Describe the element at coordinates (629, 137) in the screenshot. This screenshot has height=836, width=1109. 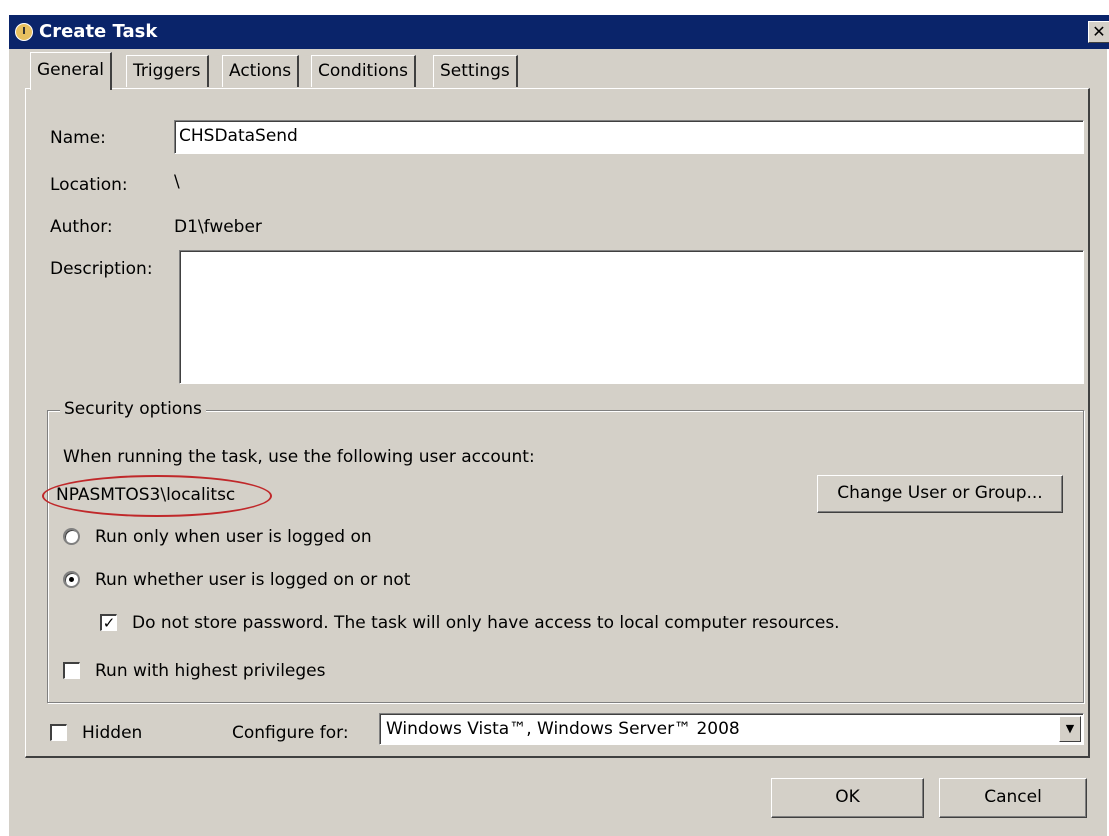
I see `name-input: CHSDataSend` at that location.